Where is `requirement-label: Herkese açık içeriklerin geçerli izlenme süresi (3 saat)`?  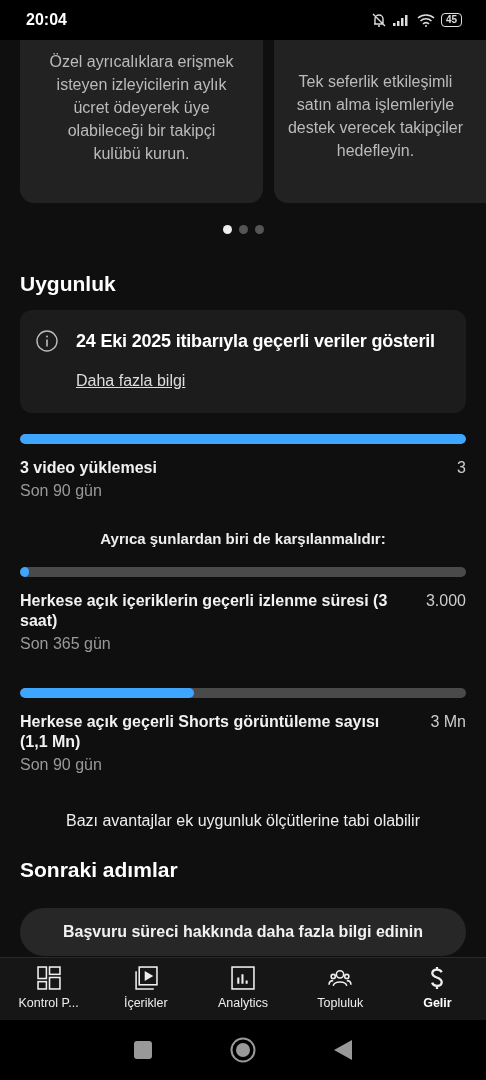 requirement-label: Herkese açık içeriklerin geçerli izlenme süresi (3 saat) is located at coordinates (204, 611).